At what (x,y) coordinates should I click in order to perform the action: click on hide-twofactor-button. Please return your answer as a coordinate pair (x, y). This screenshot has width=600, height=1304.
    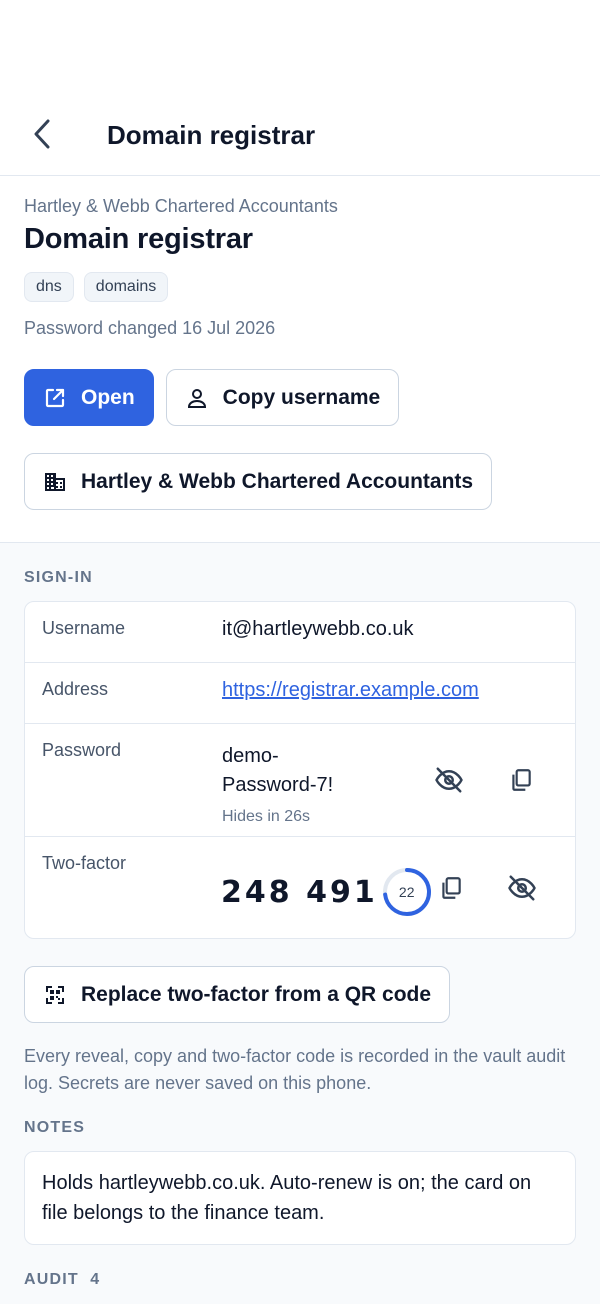
    Looking at the image, I should click on (522, 888).